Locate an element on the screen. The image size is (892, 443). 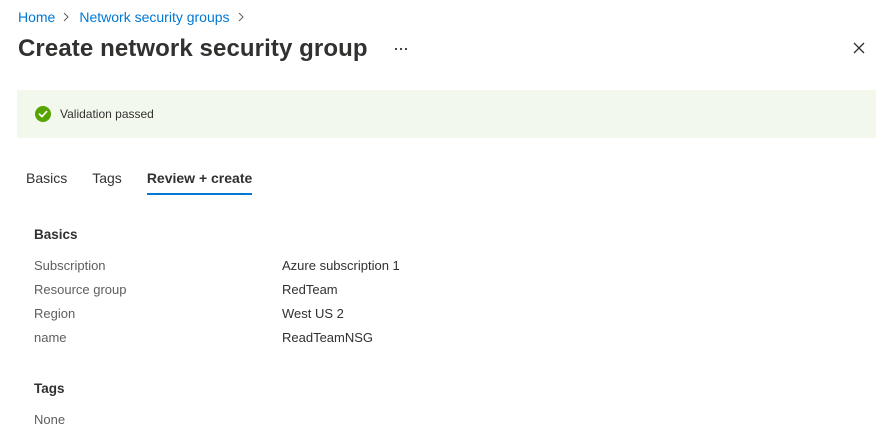
breadcrumb-nsg-link: Network security groups is located at coordinates (154, 17).